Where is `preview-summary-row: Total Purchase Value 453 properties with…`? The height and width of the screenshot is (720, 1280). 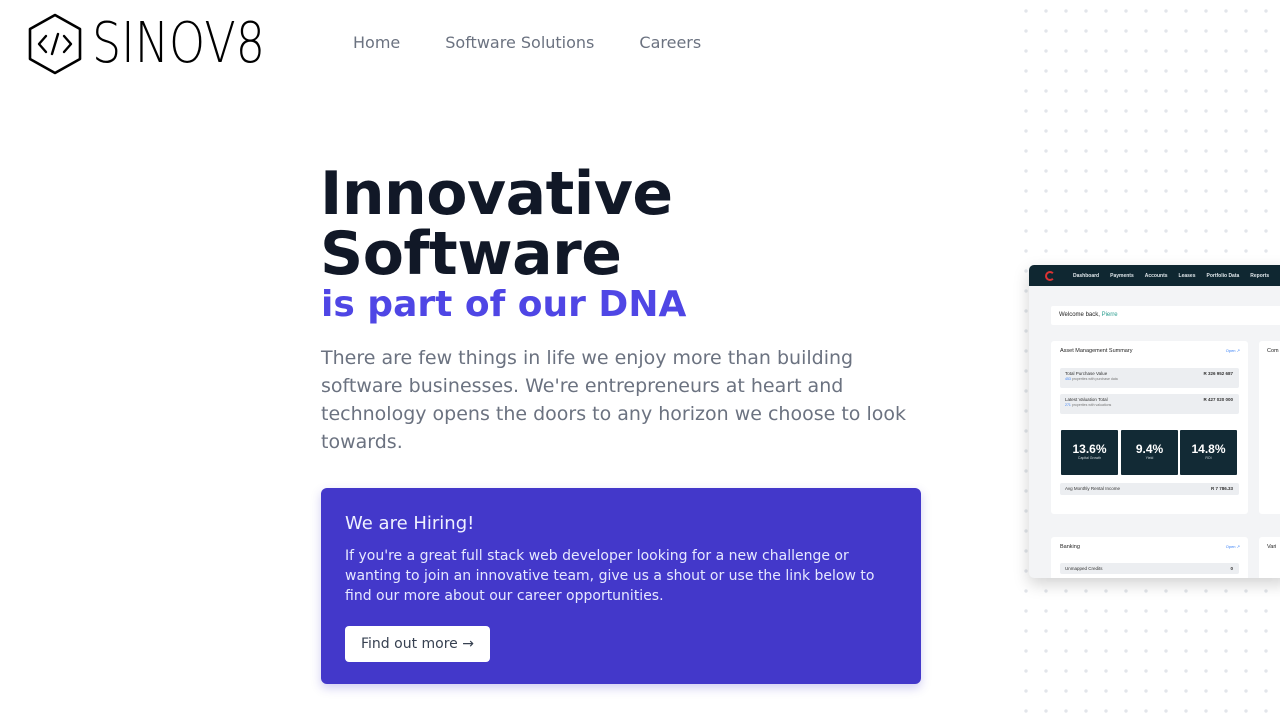
preview-summary-row: Total Purchase Value 453 properties with… is located at coordinates (1149, 378).